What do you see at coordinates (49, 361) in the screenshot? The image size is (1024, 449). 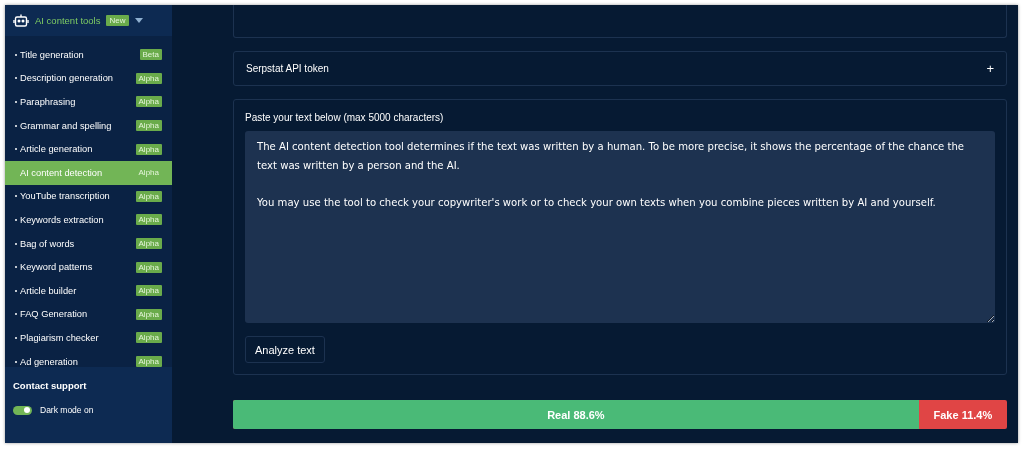 I see `item-label: Ad generation` at bounding box center [49, 361].